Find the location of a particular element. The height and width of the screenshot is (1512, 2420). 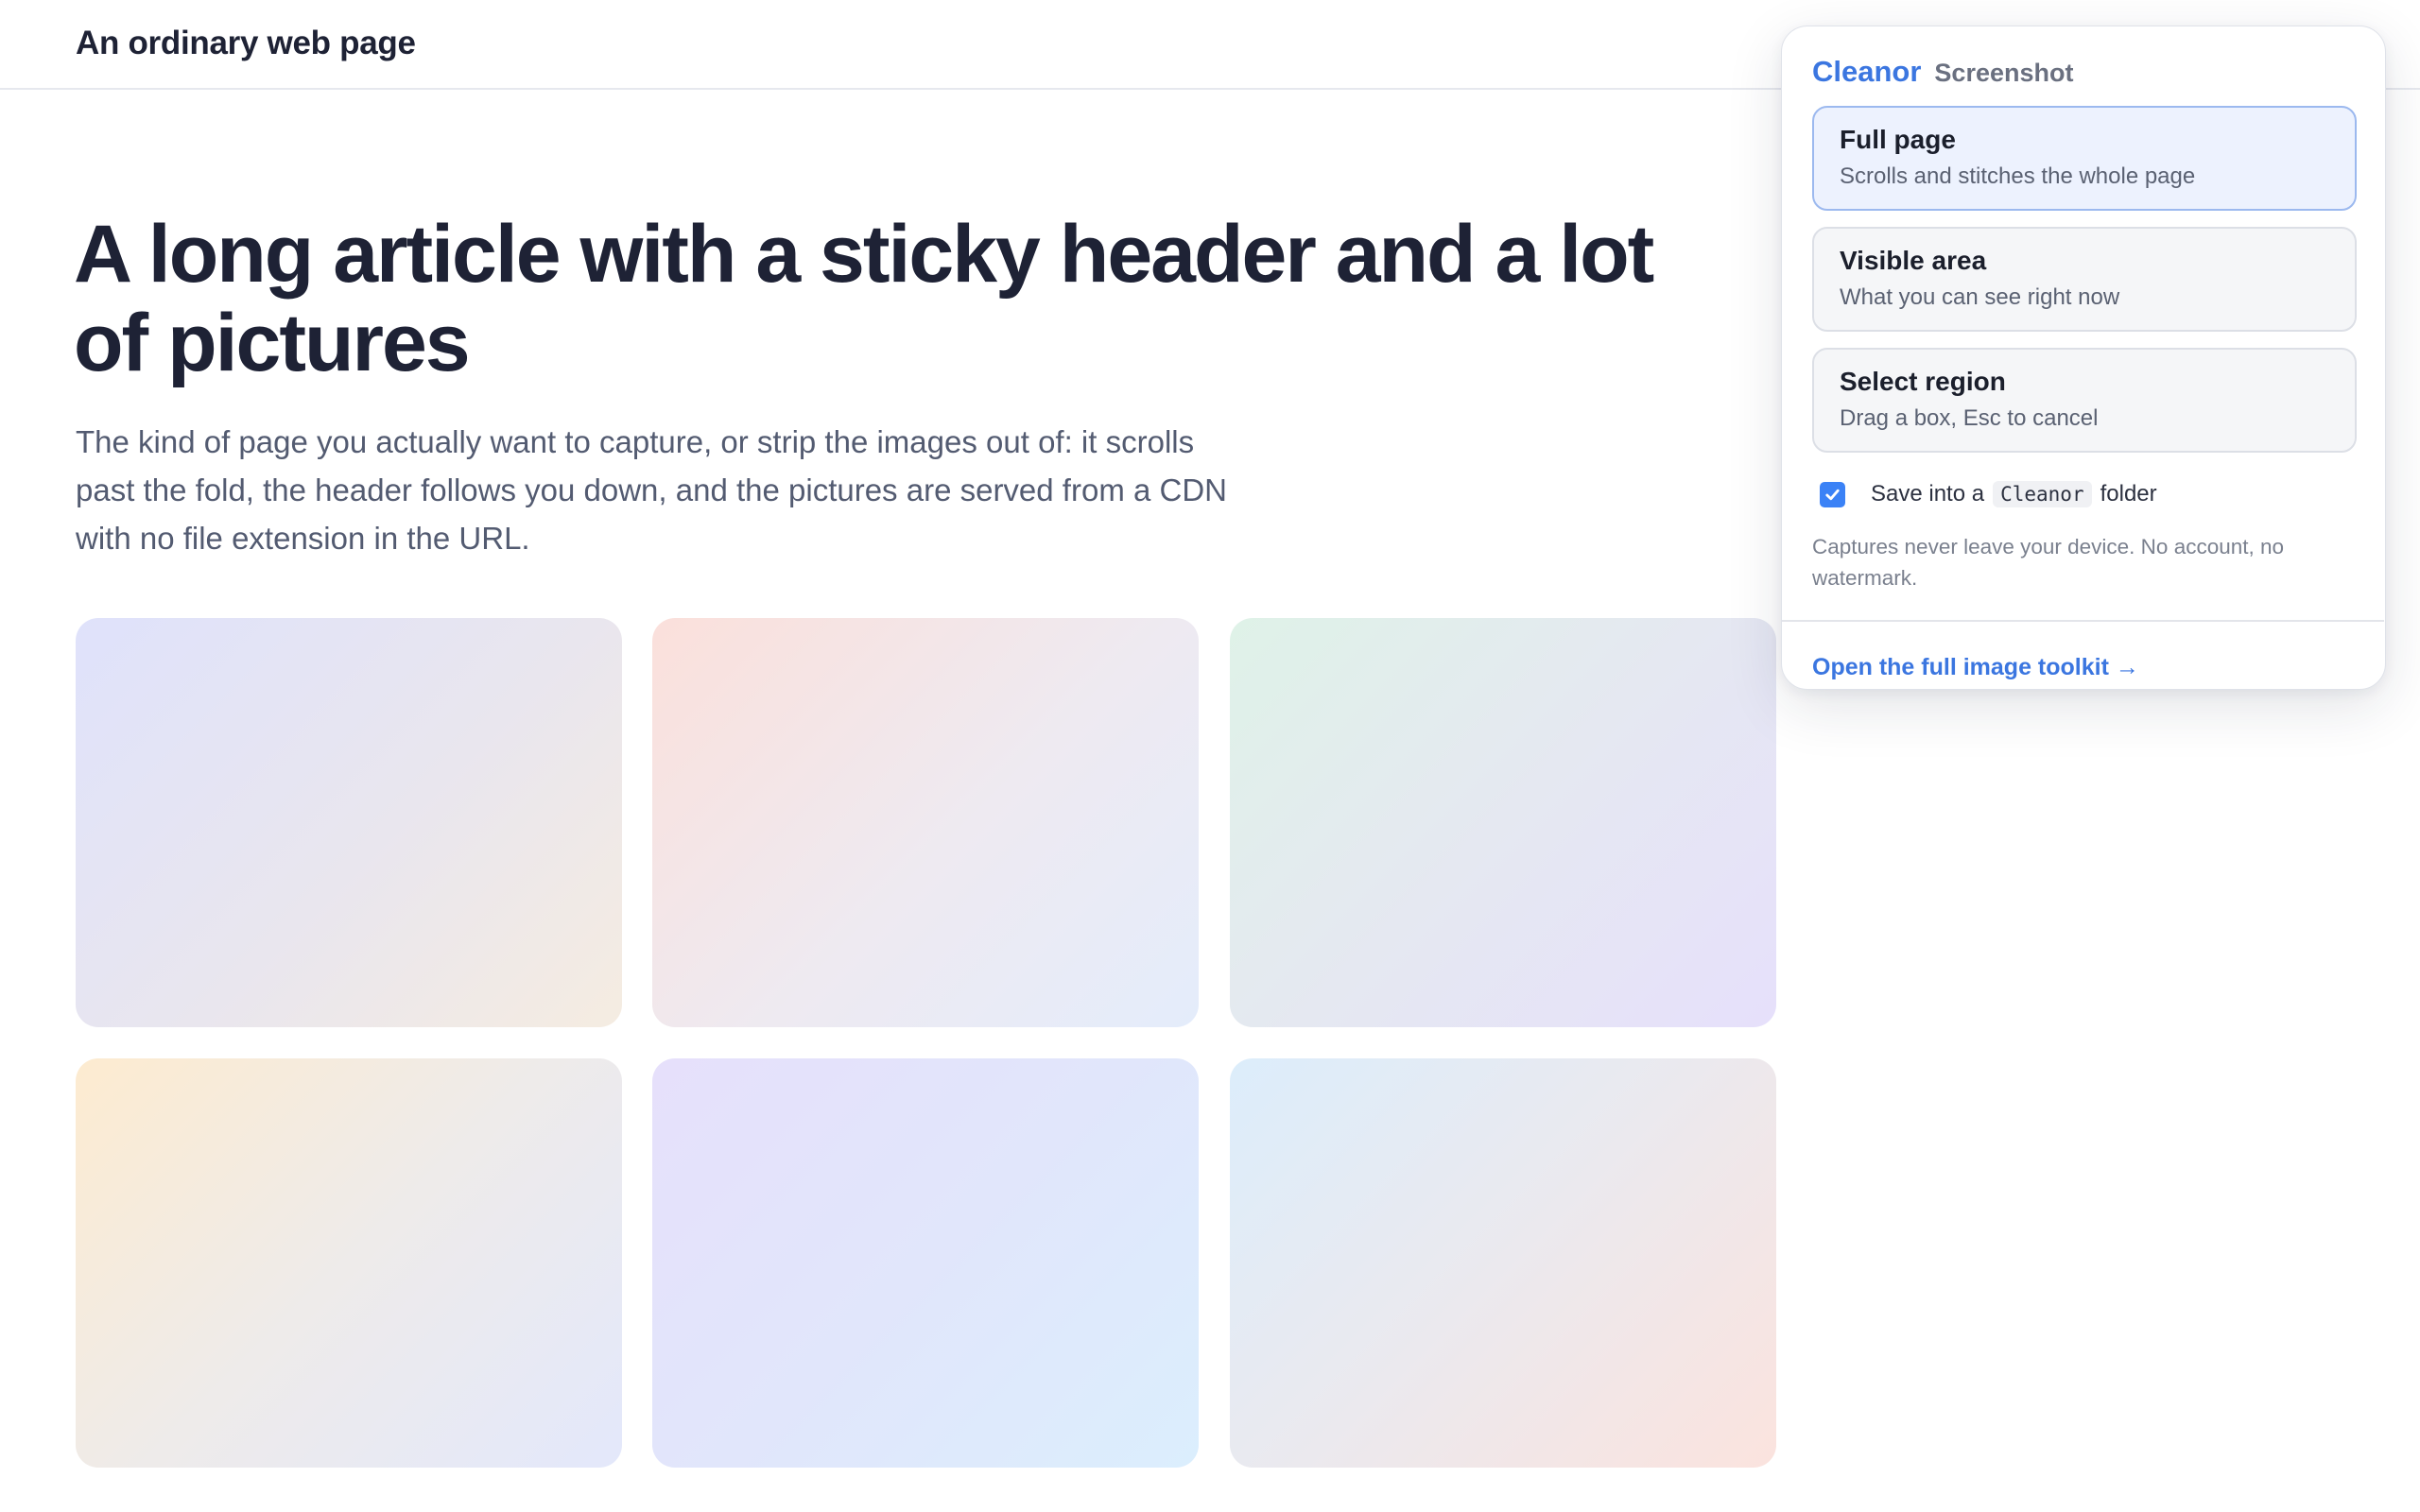

open-toolkit-link: Open the full image toolkit → is located at coordinates (1975, 667).